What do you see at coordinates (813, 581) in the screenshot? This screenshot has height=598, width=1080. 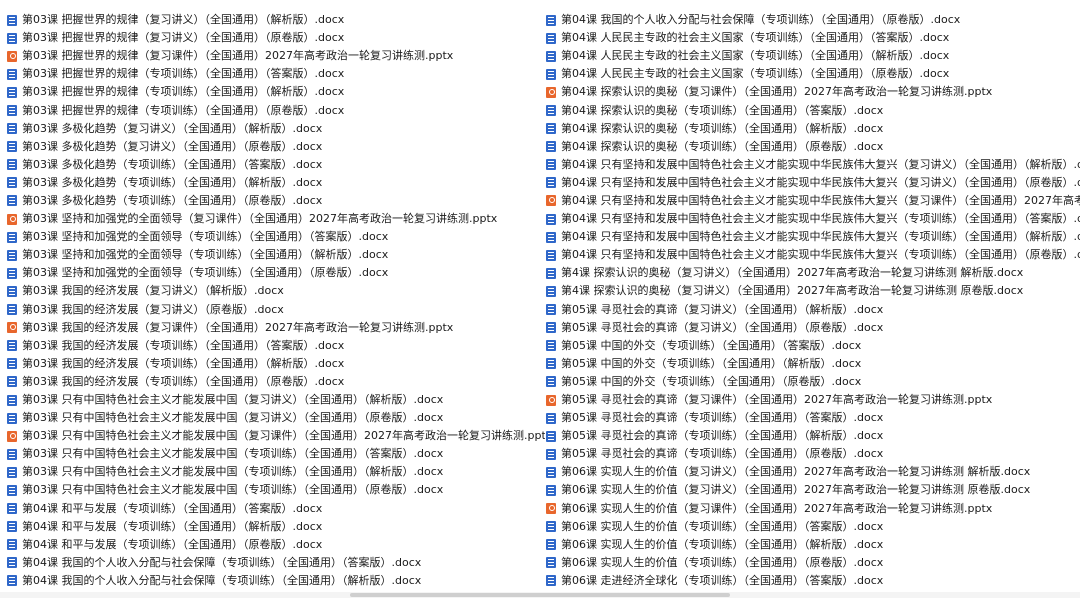 I see `file-item: 第06课 走进经济全球化（专项训练）（全国通用）（答案版）.docx` at bounding box center [813, 581].